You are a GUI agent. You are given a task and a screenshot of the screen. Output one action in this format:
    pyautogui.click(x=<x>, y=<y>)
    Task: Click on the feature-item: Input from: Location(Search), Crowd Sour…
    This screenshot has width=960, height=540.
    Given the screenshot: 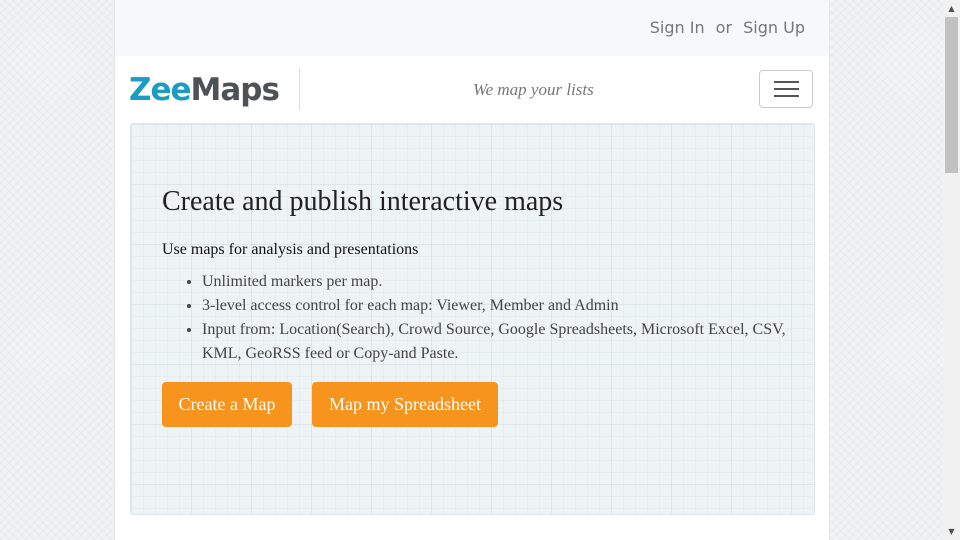 What is the action you would take?
    pyautogui.click(x=502, y=342)
    